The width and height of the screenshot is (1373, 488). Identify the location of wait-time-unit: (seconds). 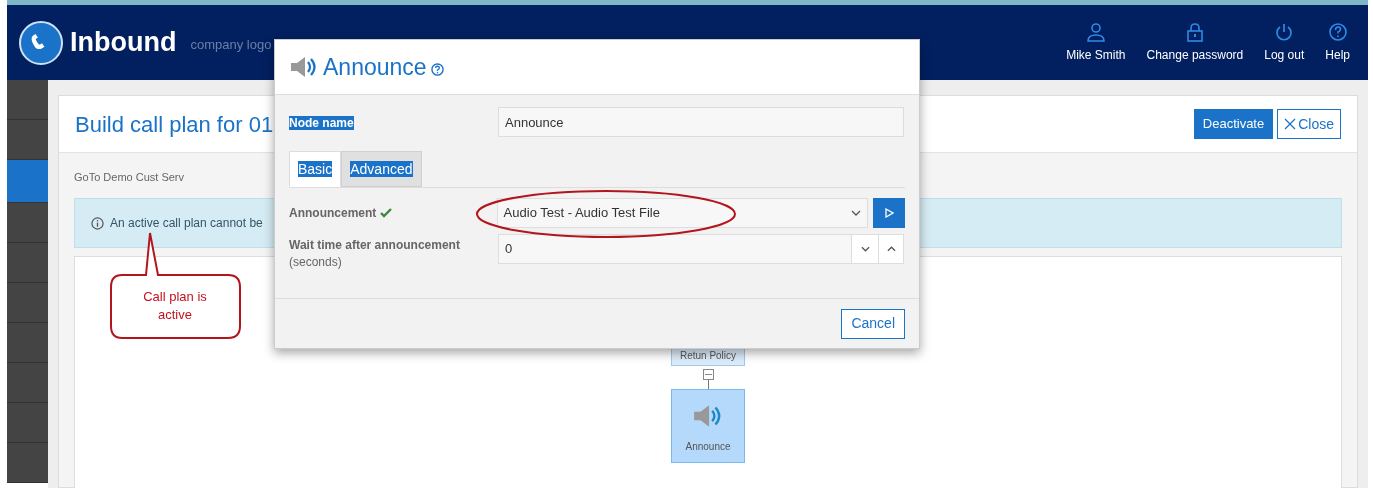
(316, 262).